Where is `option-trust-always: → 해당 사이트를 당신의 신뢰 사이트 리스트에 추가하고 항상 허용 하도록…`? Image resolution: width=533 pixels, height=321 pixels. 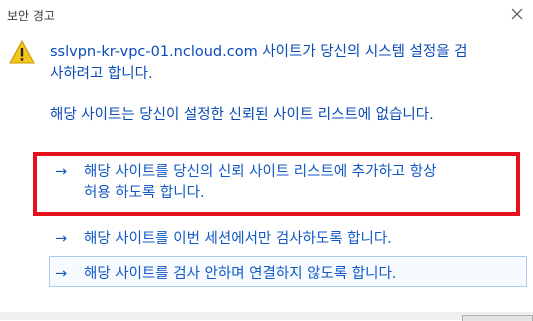
option-trust-always: → 해당 사이트를 당신의 신뢰 사이트 리스트에 추가하고 항상 허용 하도록… is located at coordinates (290, 185).